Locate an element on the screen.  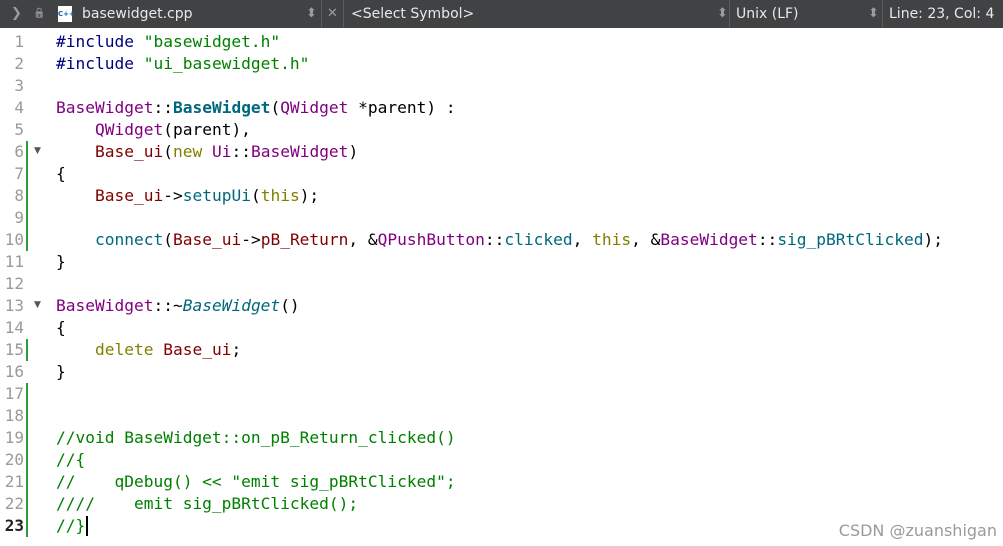
line-number: 13 is located at coordinates (14, 305).